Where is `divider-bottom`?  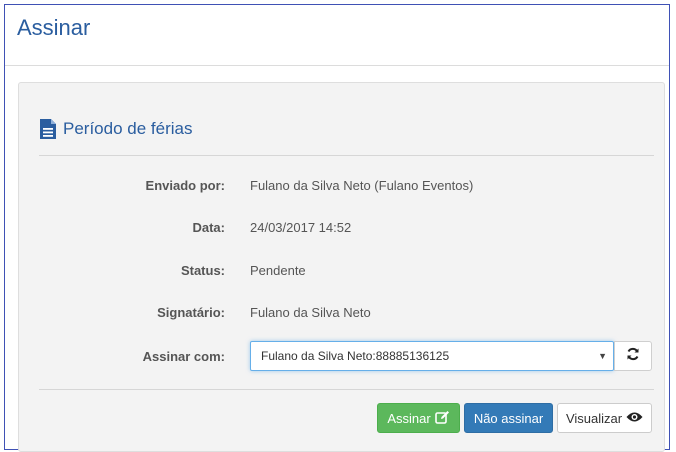 divider-bottom is located at coordinates (346, 389).